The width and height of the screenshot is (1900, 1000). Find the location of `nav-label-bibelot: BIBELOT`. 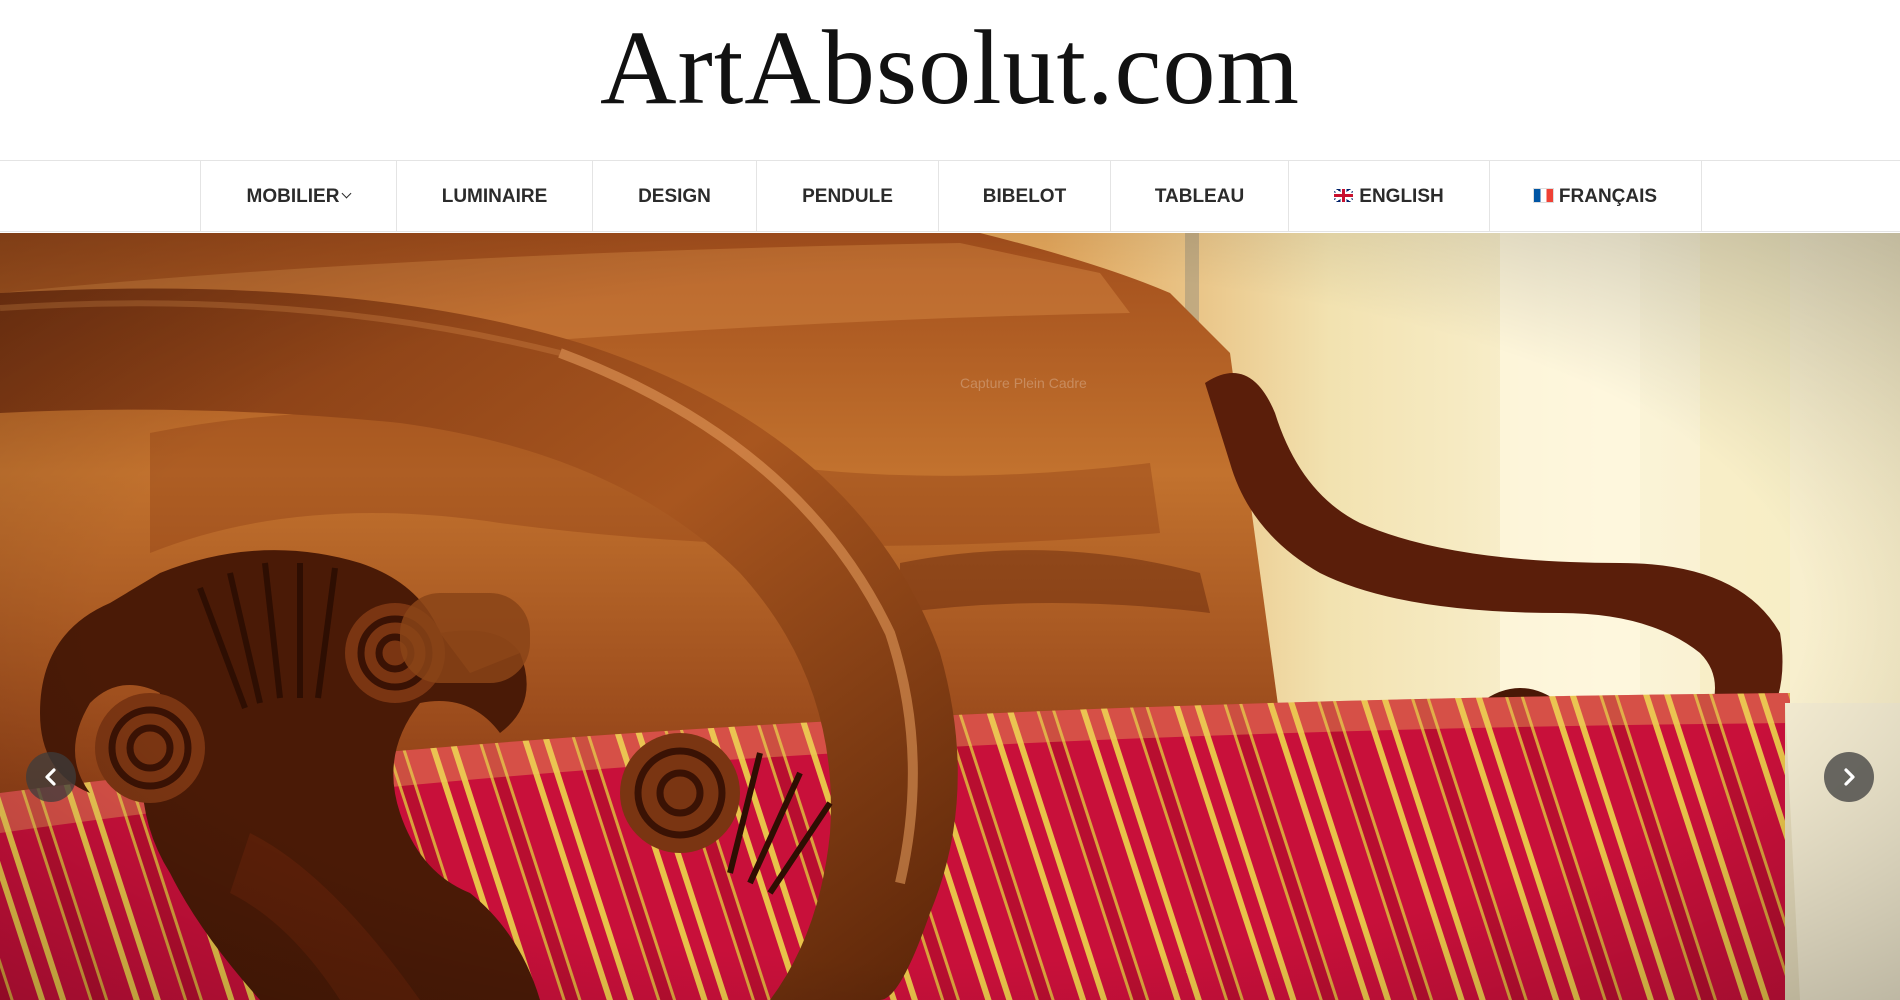

nav-label-bibelot: BIBELOT is located at coordinates (1024, 196).